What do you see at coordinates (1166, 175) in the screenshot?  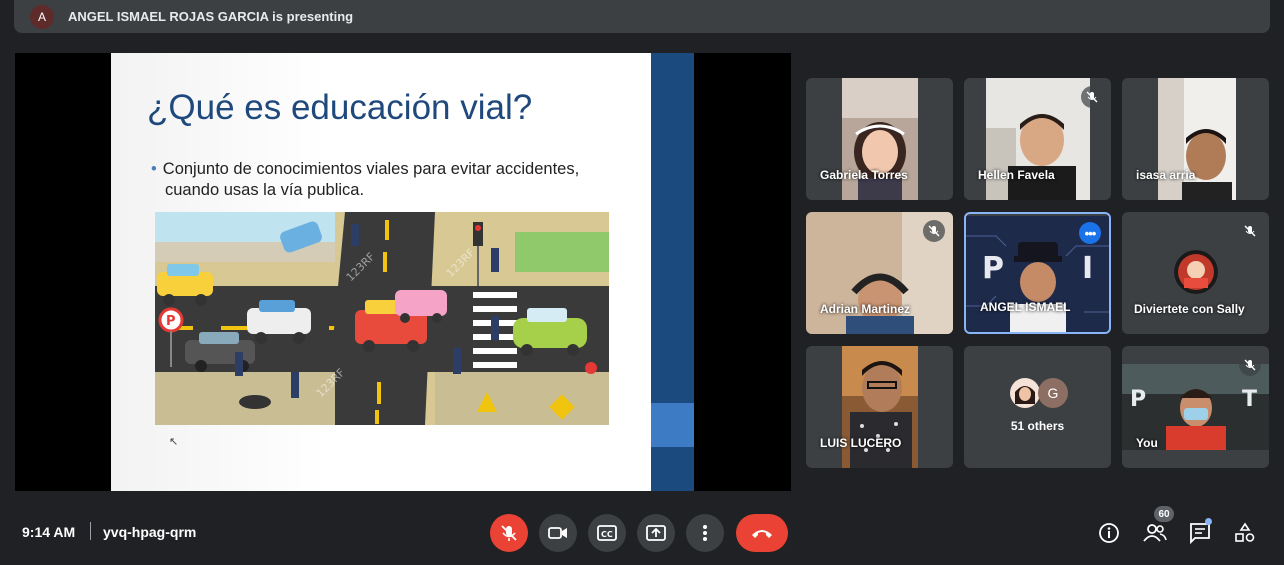 I see `participant-name: isasa arria` at bounding box center [1166, 175].